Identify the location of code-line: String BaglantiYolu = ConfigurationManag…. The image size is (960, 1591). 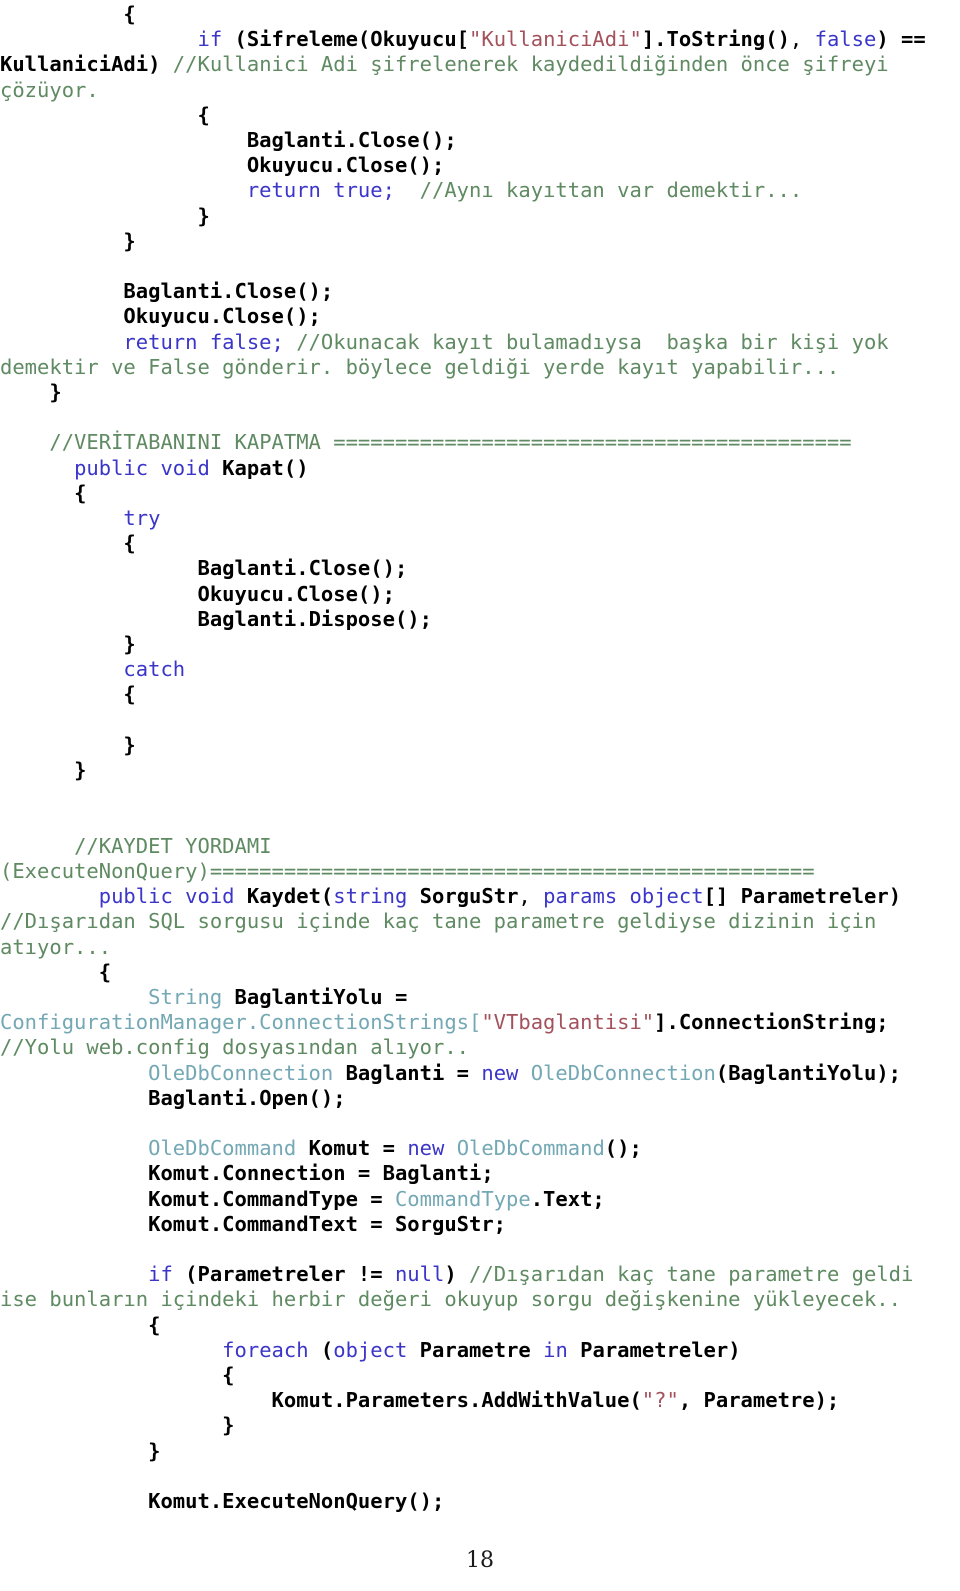
(480, 1023).